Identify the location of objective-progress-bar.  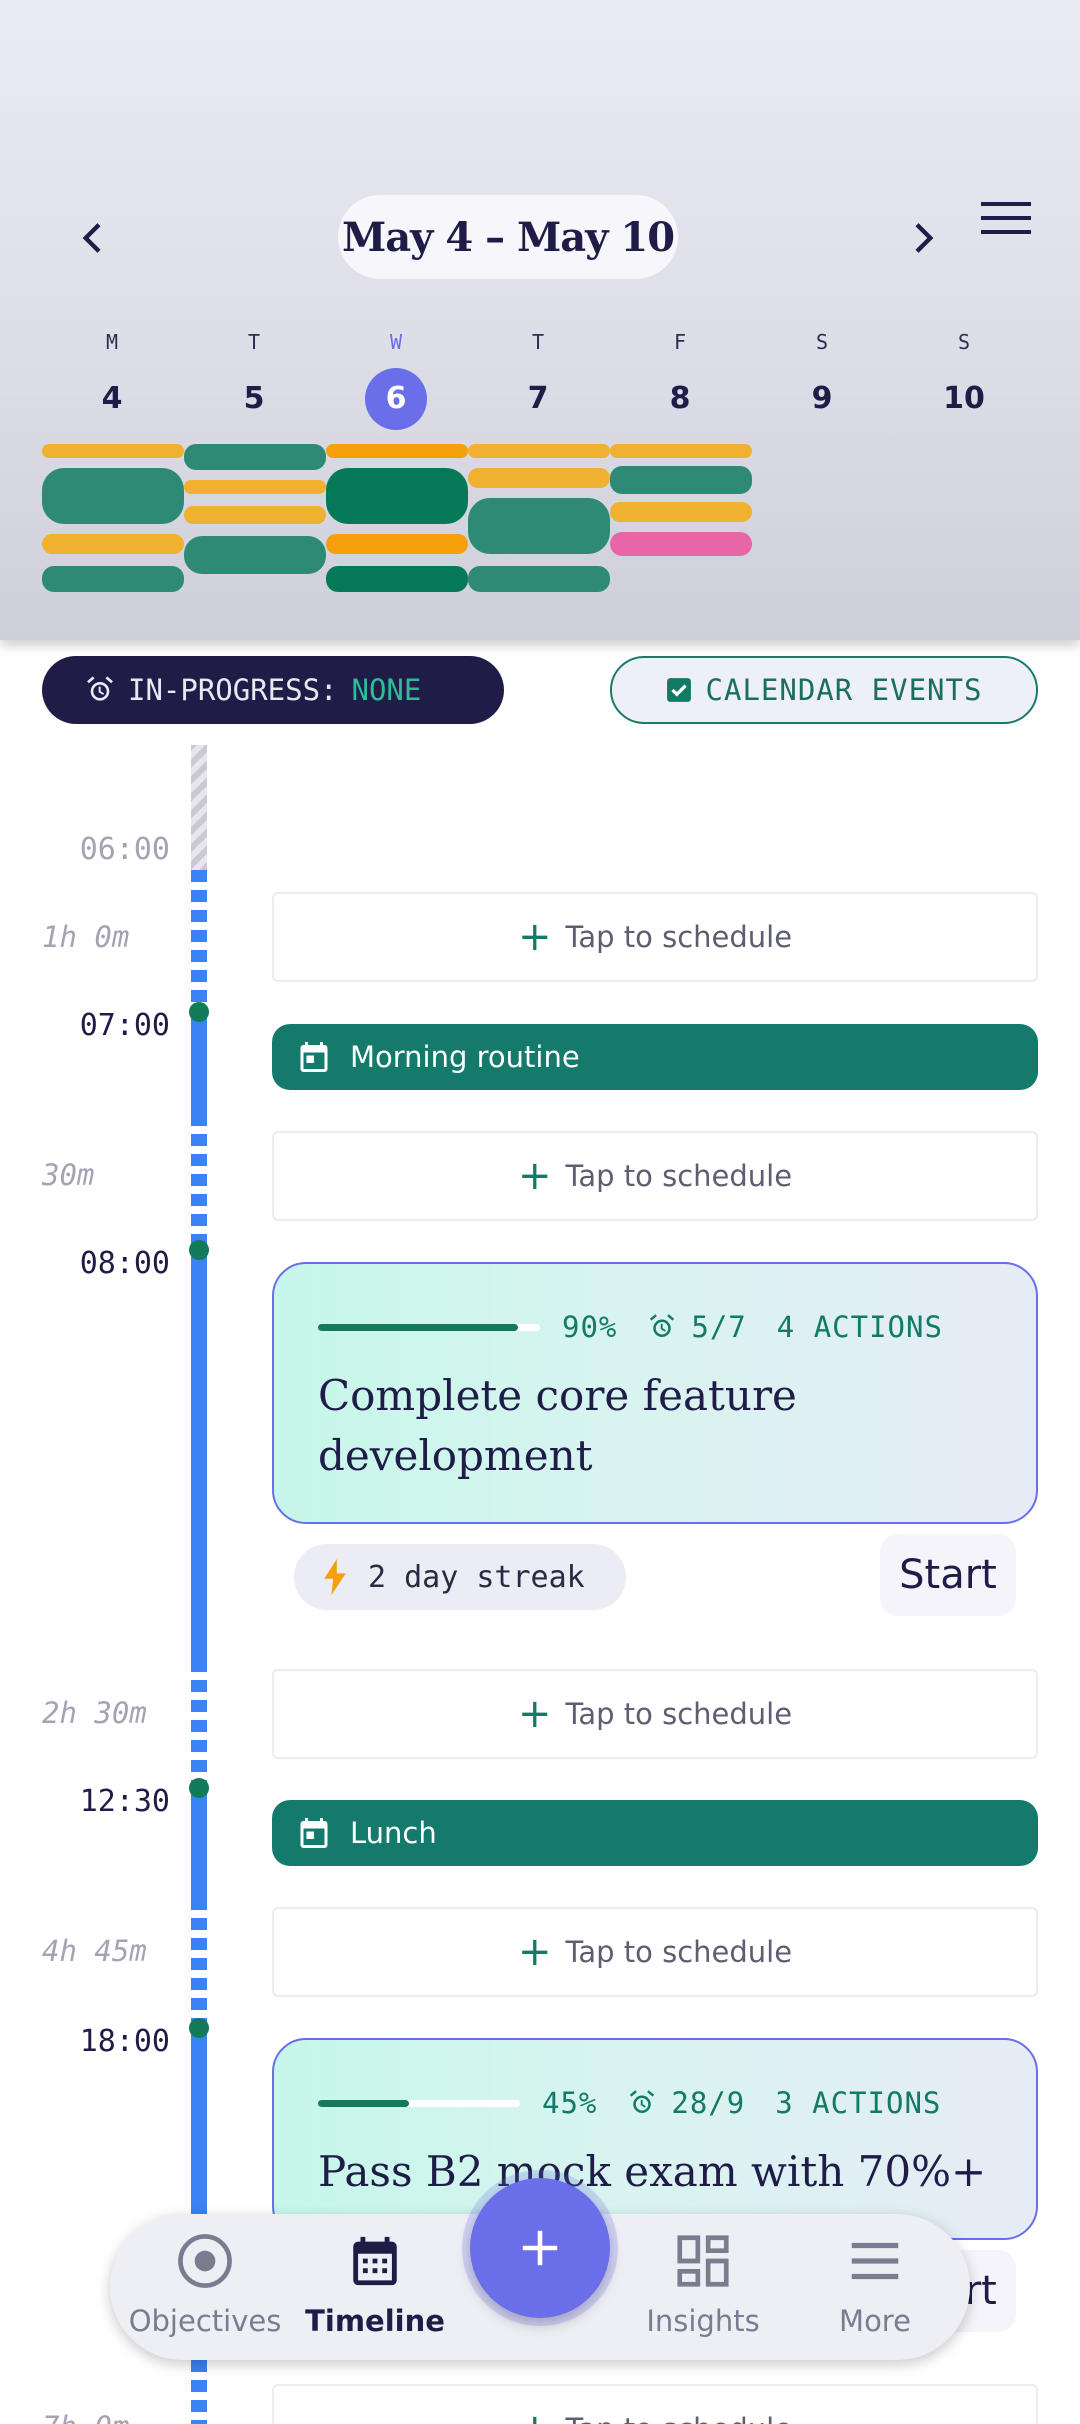
(429, 1327).